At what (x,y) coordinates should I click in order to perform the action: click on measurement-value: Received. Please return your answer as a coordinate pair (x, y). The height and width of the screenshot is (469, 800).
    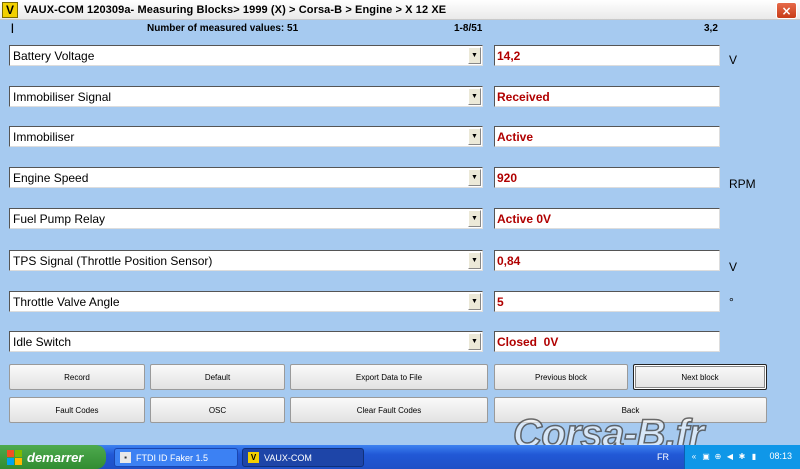
    Looking at the image, I should click on (607, 96).